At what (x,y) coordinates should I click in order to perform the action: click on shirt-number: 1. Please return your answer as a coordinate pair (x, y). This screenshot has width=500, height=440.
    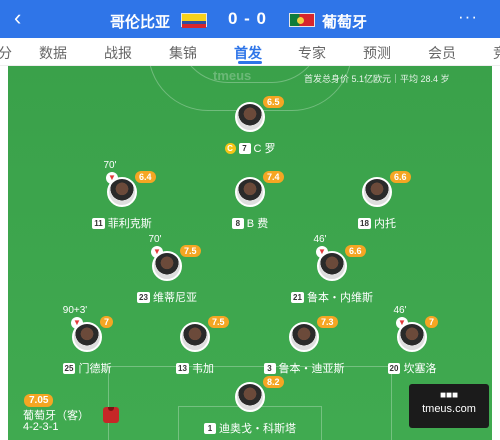
    Looking at the image, I should click on (210, 428).